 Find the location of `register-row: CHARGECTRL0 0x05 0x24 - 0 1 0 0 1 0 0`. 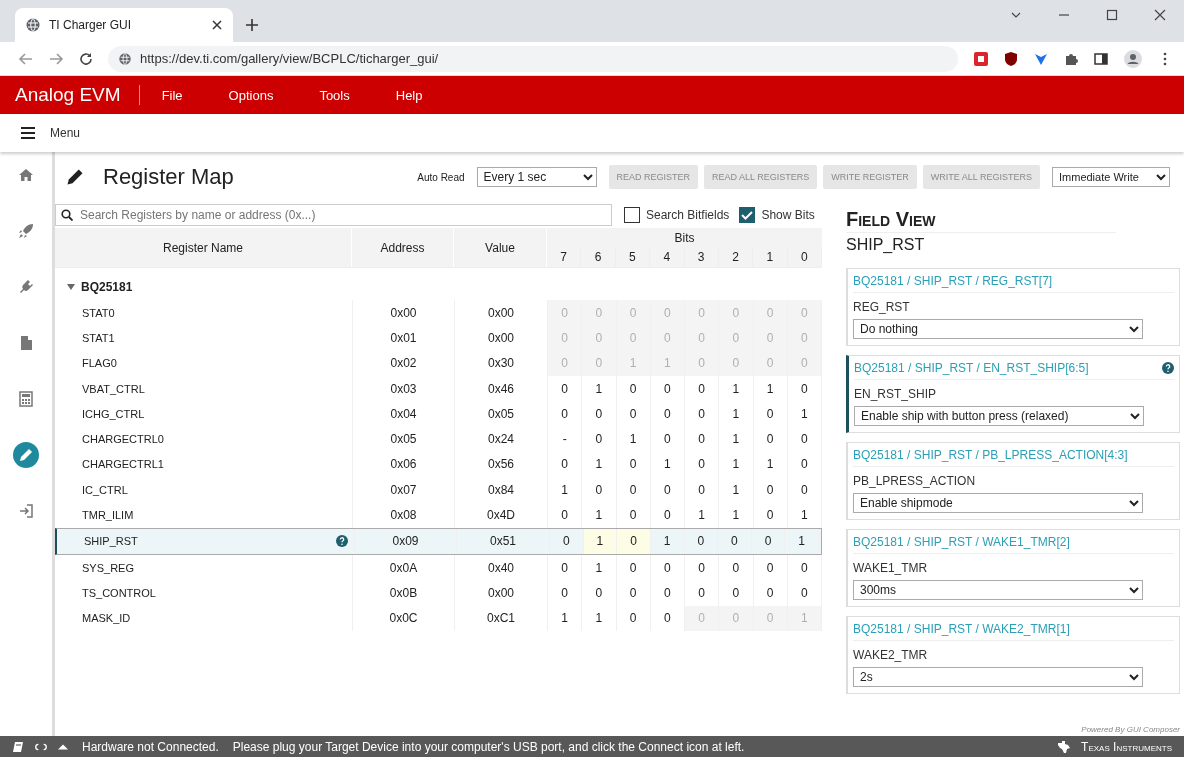

register-row: CHARGECTRL0 0x05 0x24 - 0 1 0 0 1 0 0 is located at coordinates (438, 439).